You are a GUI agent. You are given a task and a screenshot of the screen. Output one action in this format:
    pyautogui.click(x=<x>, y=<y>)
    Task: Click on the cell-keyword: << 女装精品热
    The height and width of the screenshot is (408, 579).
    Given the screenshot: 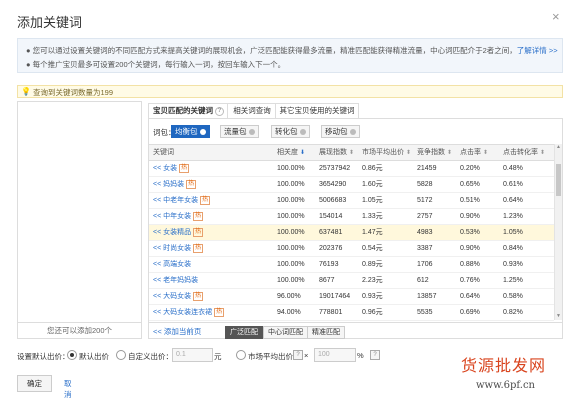 What is the action you would take?
    pyautogui.click(x=178, y=232)
    